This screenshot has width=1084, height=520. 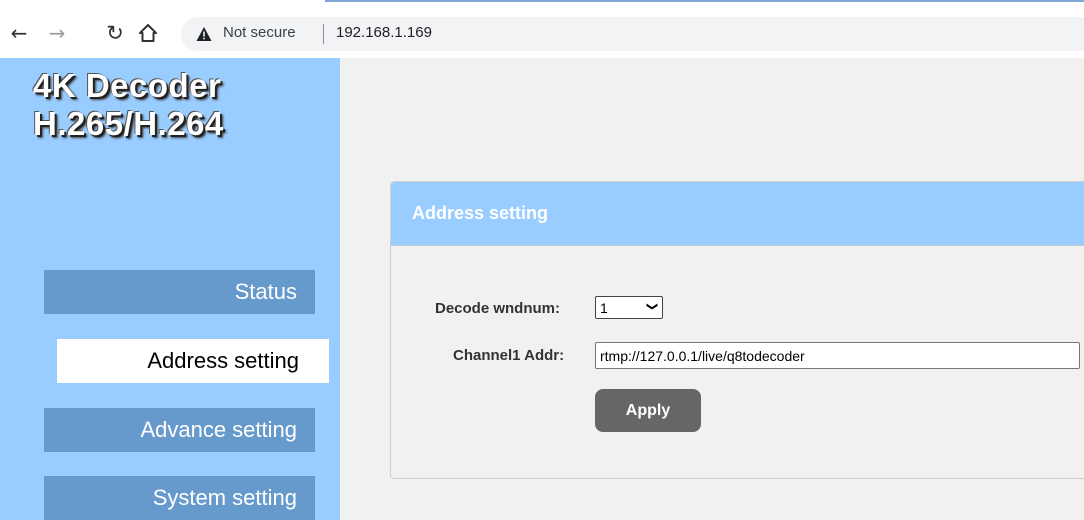 What do you see at coordinates (704, 5) in the screenshot?
I see `active-tab-edge` at bounding box center [704, 5].